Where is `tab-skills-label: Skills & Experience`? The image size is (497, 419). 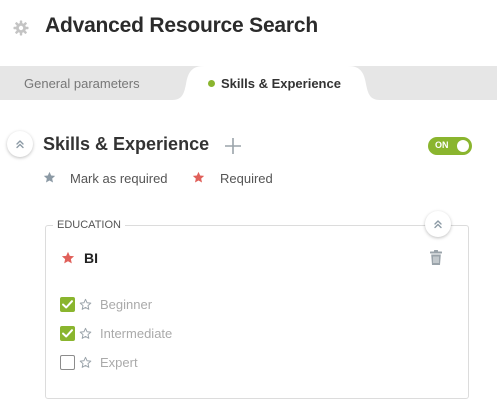
tab-skills-label: Skills & Experience is located at coordinates (281, 83).